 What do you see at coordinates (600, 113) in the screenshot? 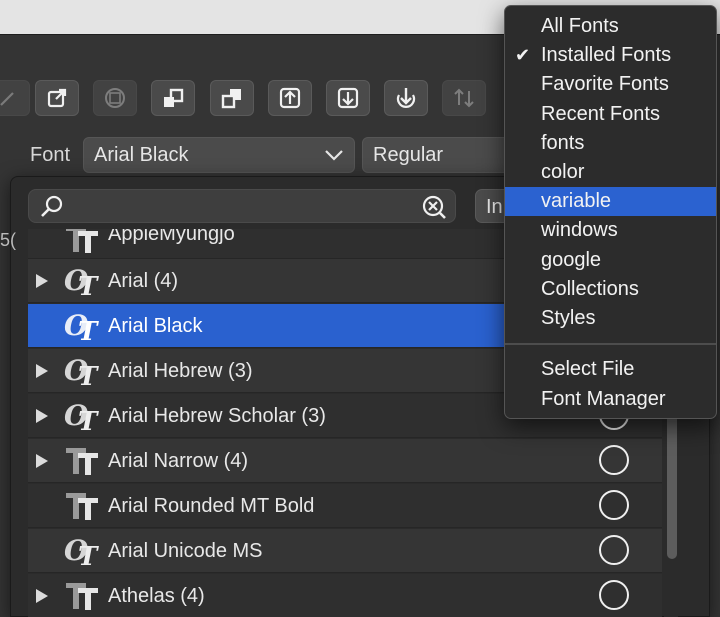
I see `menu-item-label: Recent Fonts` at bounding box center [600, 113].